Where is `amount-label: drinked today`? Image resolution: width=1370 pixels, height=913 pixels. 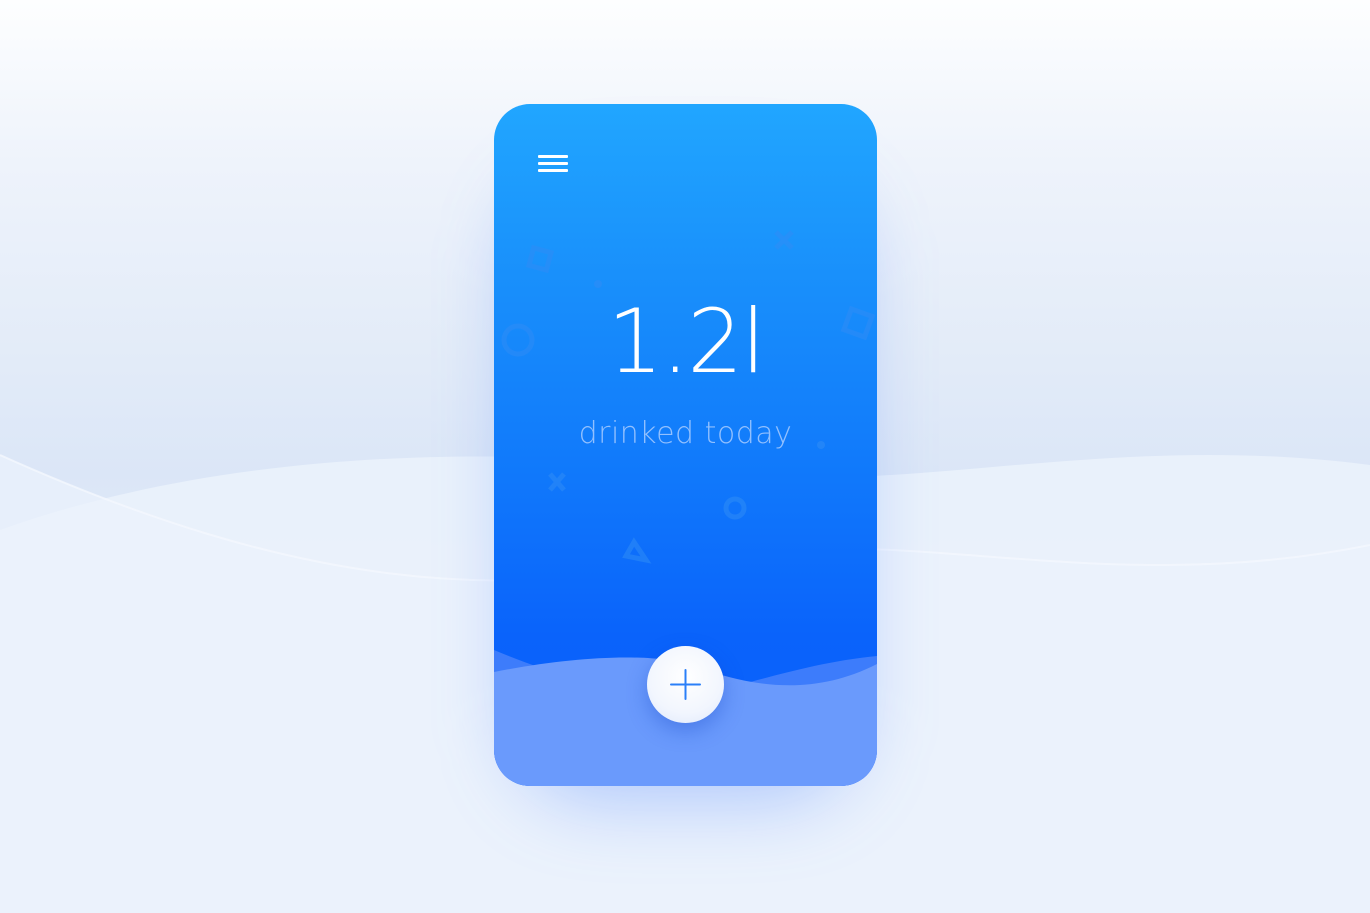 amount-label: drinked today is located at coordinates (685, 433).